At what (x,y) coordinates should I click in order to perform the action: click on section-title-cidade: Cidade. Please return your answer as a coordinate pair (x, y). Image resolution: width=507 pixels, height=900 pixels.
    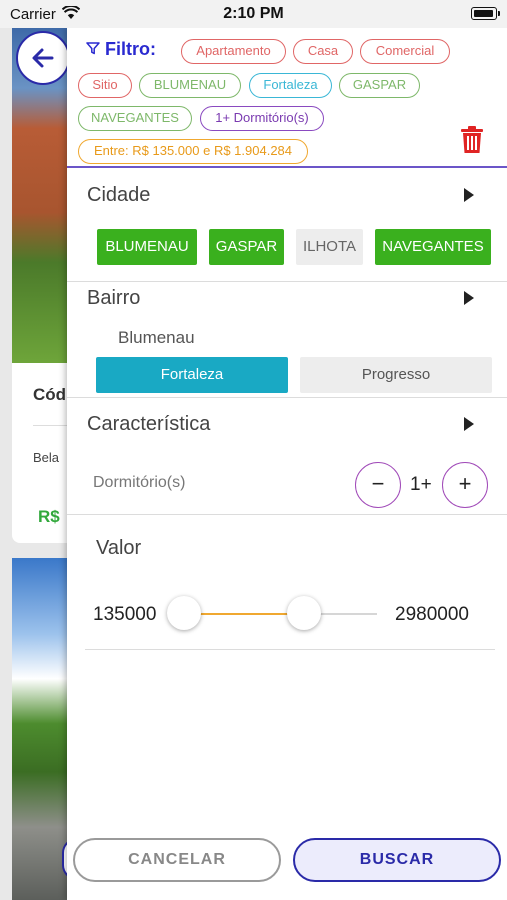
    Looking at the image, I should click on (119, 195).